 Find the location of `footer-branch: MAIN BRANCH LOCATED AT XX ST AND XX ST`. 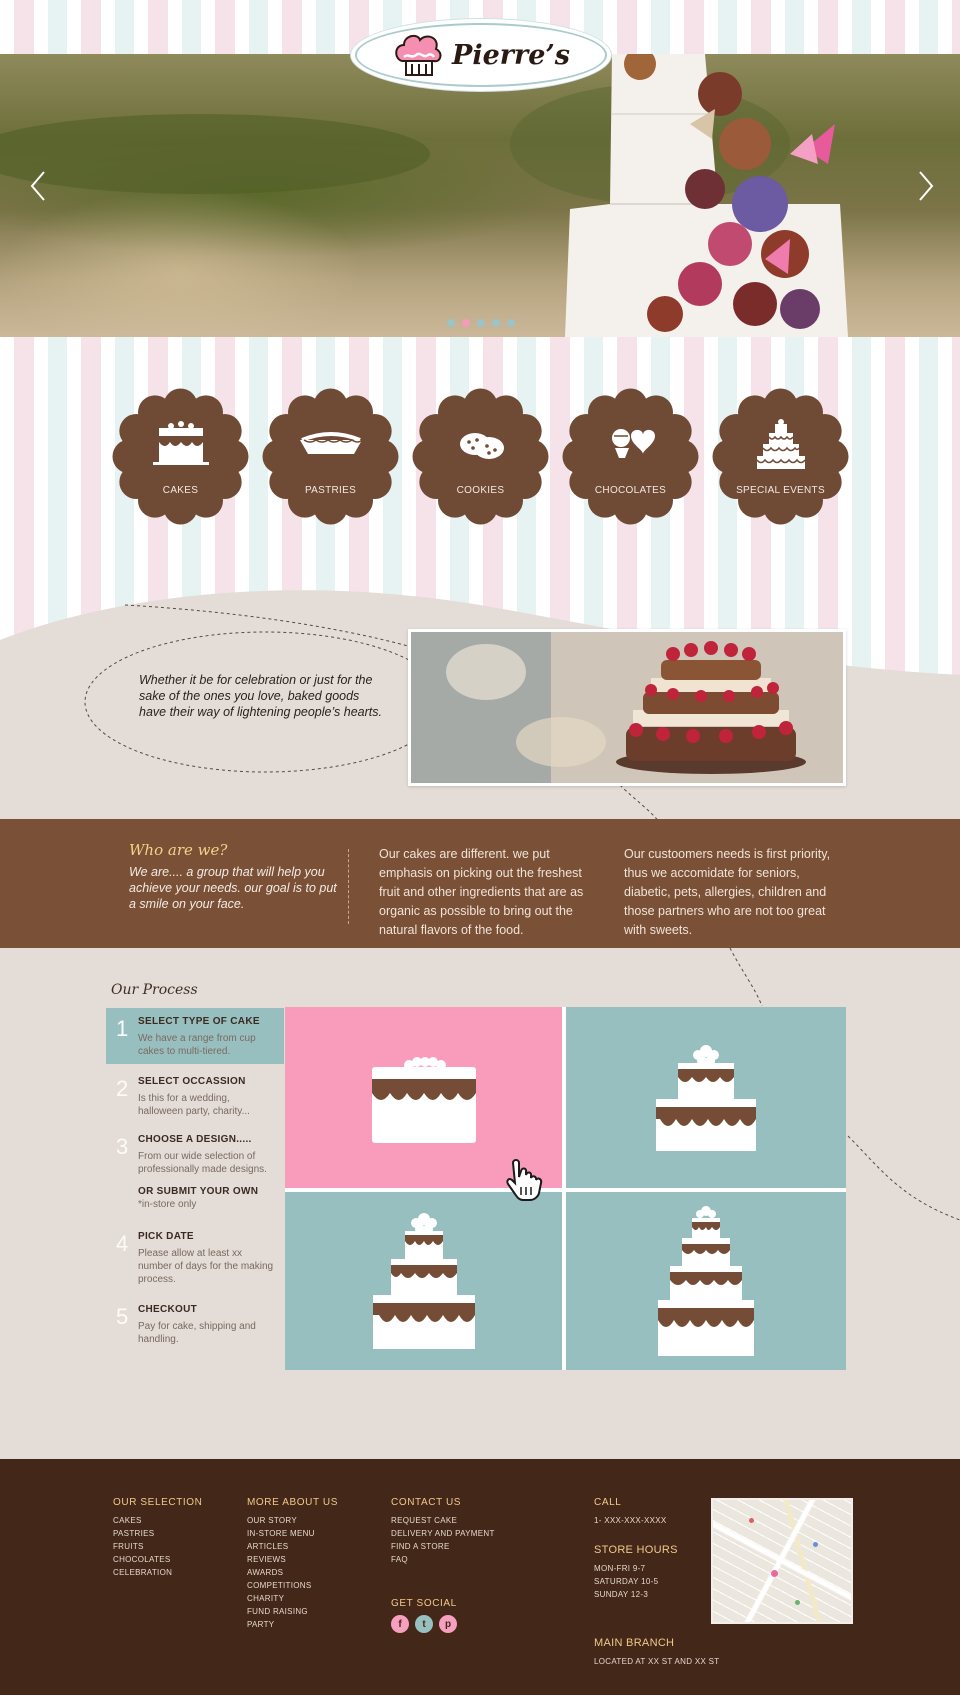

footer-branch: MAIN BRANCH LOCATED AT XX ST AND XX ST is located at coordinates (656, 1652).